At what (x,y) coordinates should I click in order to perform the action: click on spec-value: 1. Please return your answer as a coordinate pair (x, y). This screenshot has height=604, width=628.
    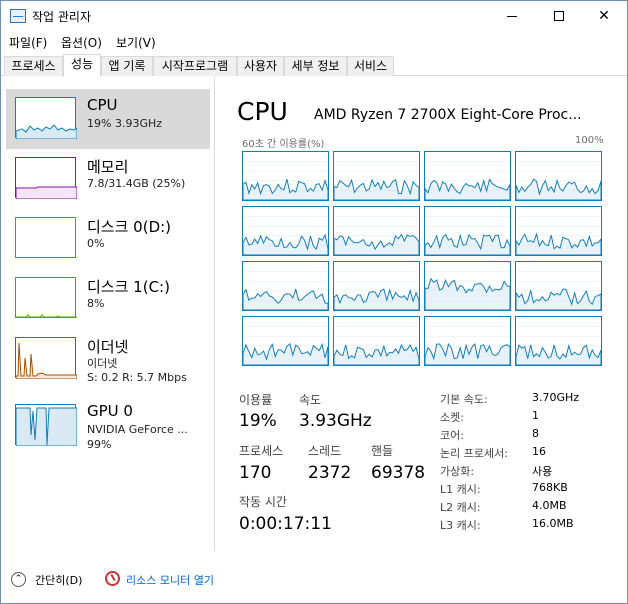
    Looking at the image, I should click on (535, 415).